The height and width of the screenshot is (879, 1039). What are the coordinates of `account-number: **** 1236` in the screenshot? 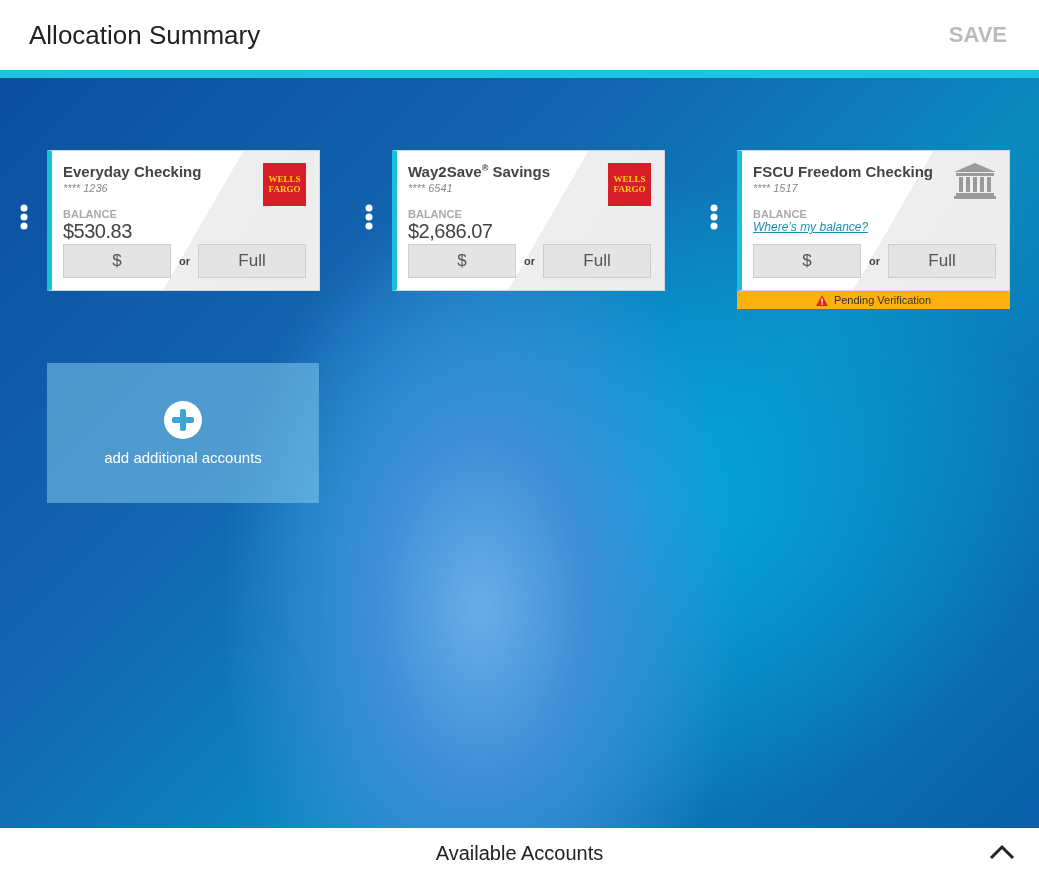 It's located at (86, 188).